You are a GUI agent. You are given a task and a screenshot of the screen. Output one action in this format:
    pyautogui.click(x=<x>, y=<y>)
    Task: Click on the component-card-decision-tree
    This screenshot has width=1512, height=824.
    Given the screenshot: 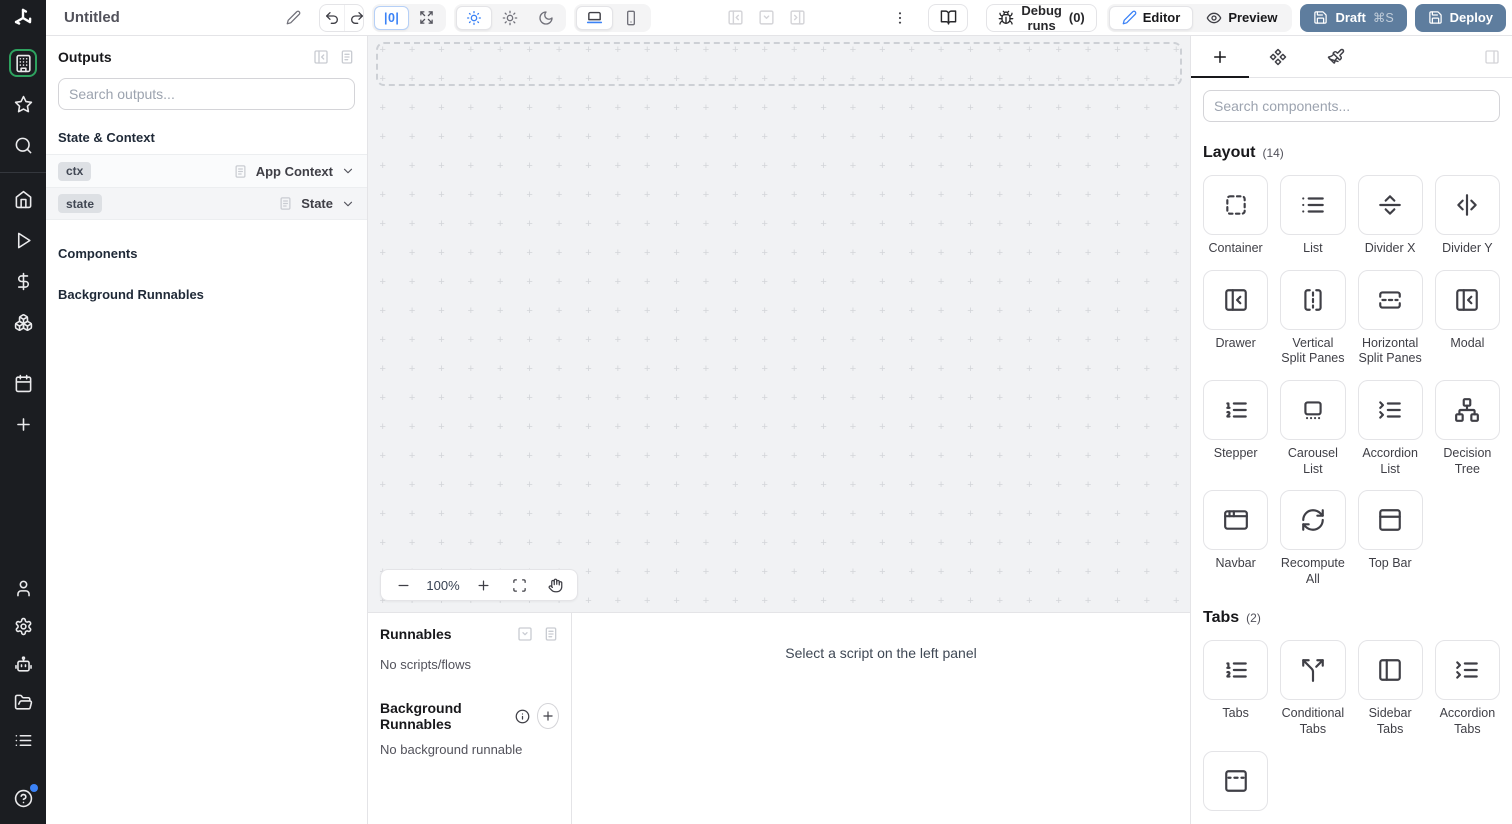 What is the action you would take?
    pyautogui.click(x=1467, y=409)
    